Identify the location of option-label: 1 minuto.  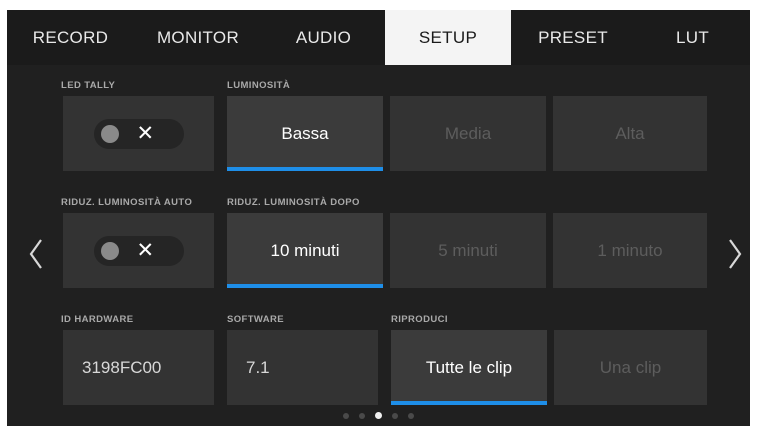
(630, 250).